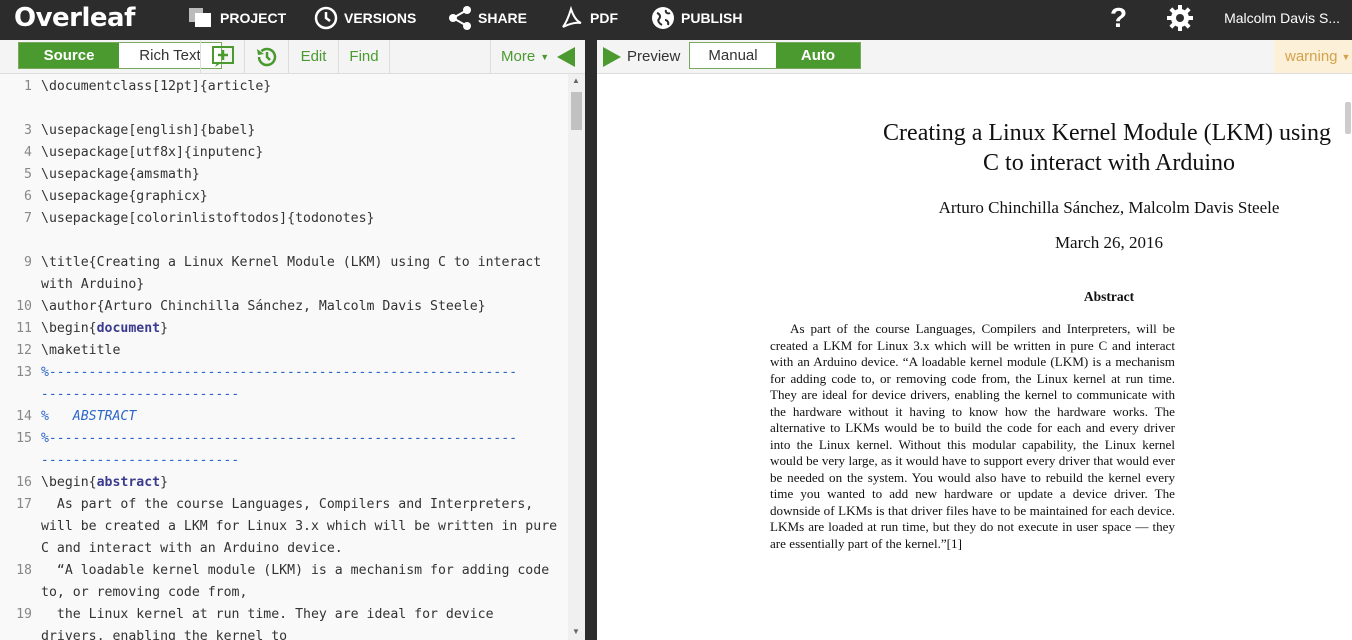  I want to click on versions-label: VERSIONS, so click(380, 18).